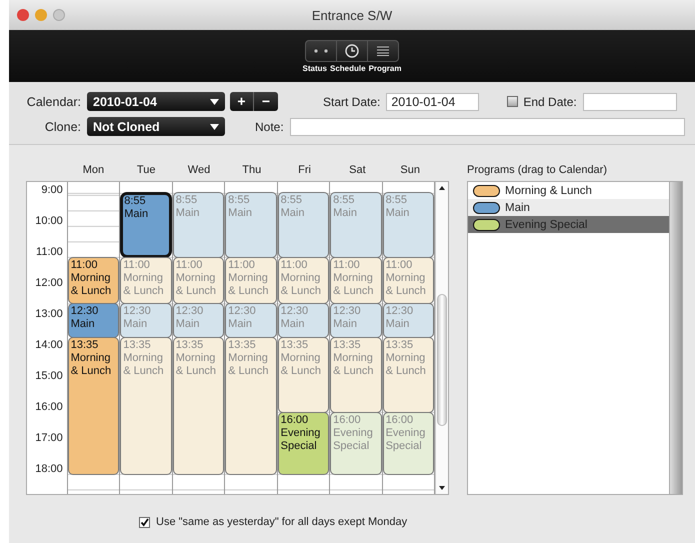  Describe the element at coordinates (550, 101) in the screenshot. I see `field-label: End Date:` at that location.